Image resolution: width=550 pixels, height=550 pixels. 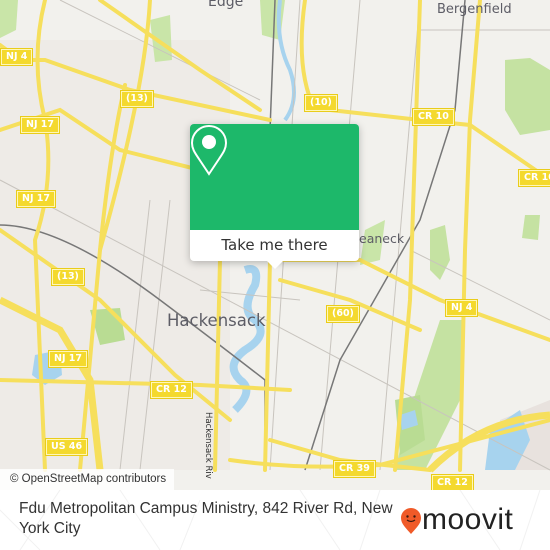 I want to click on place-label-bergenfield: Bergenfield, so click(x=474, y=9).